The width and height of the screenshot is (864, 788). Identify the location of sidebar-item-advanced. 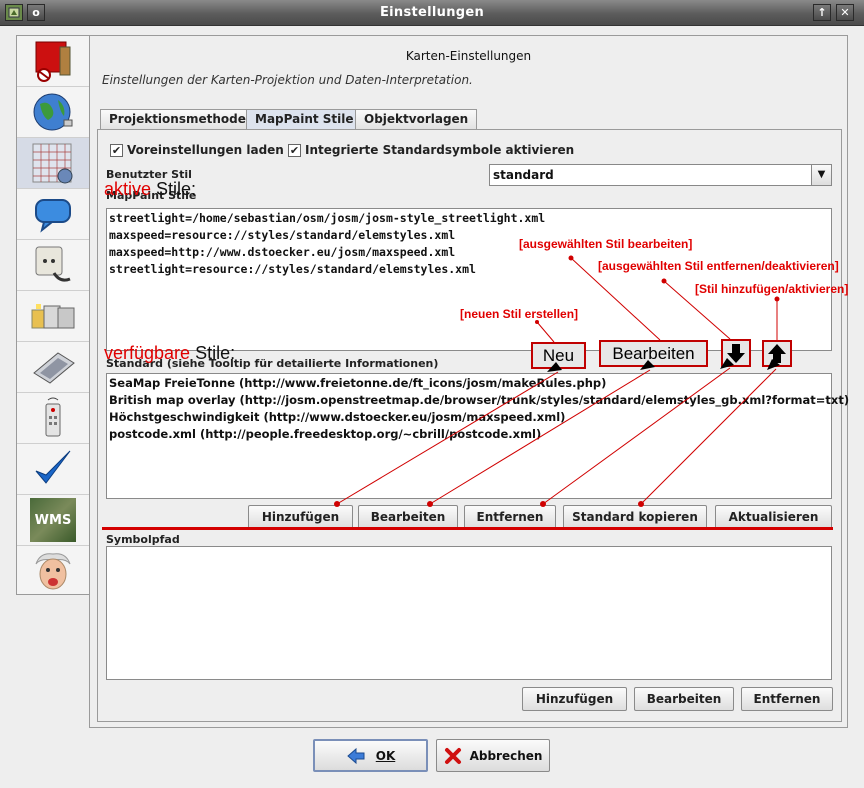
(53, 571).